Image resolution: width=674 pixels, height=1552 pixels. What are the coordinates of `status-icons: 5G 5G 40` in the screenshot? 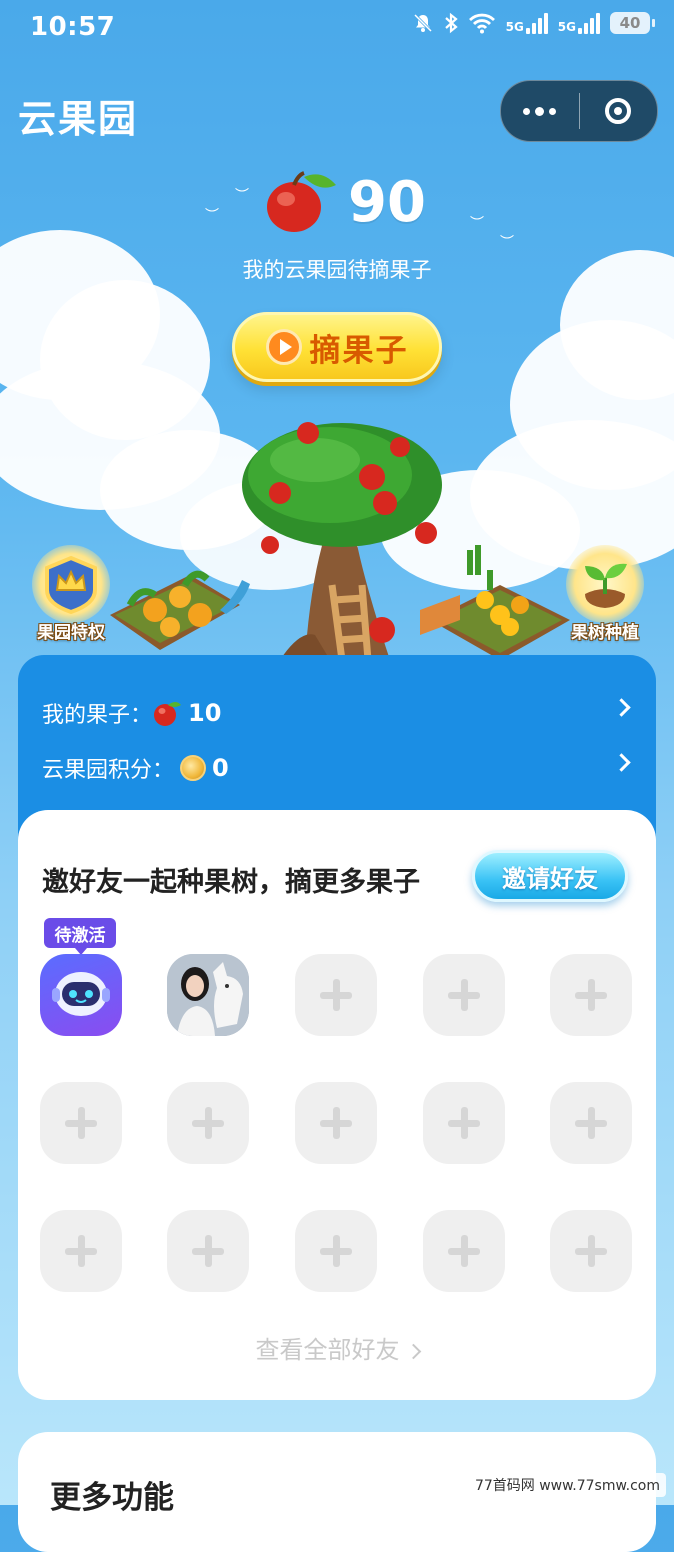 It's located at (533, 23).